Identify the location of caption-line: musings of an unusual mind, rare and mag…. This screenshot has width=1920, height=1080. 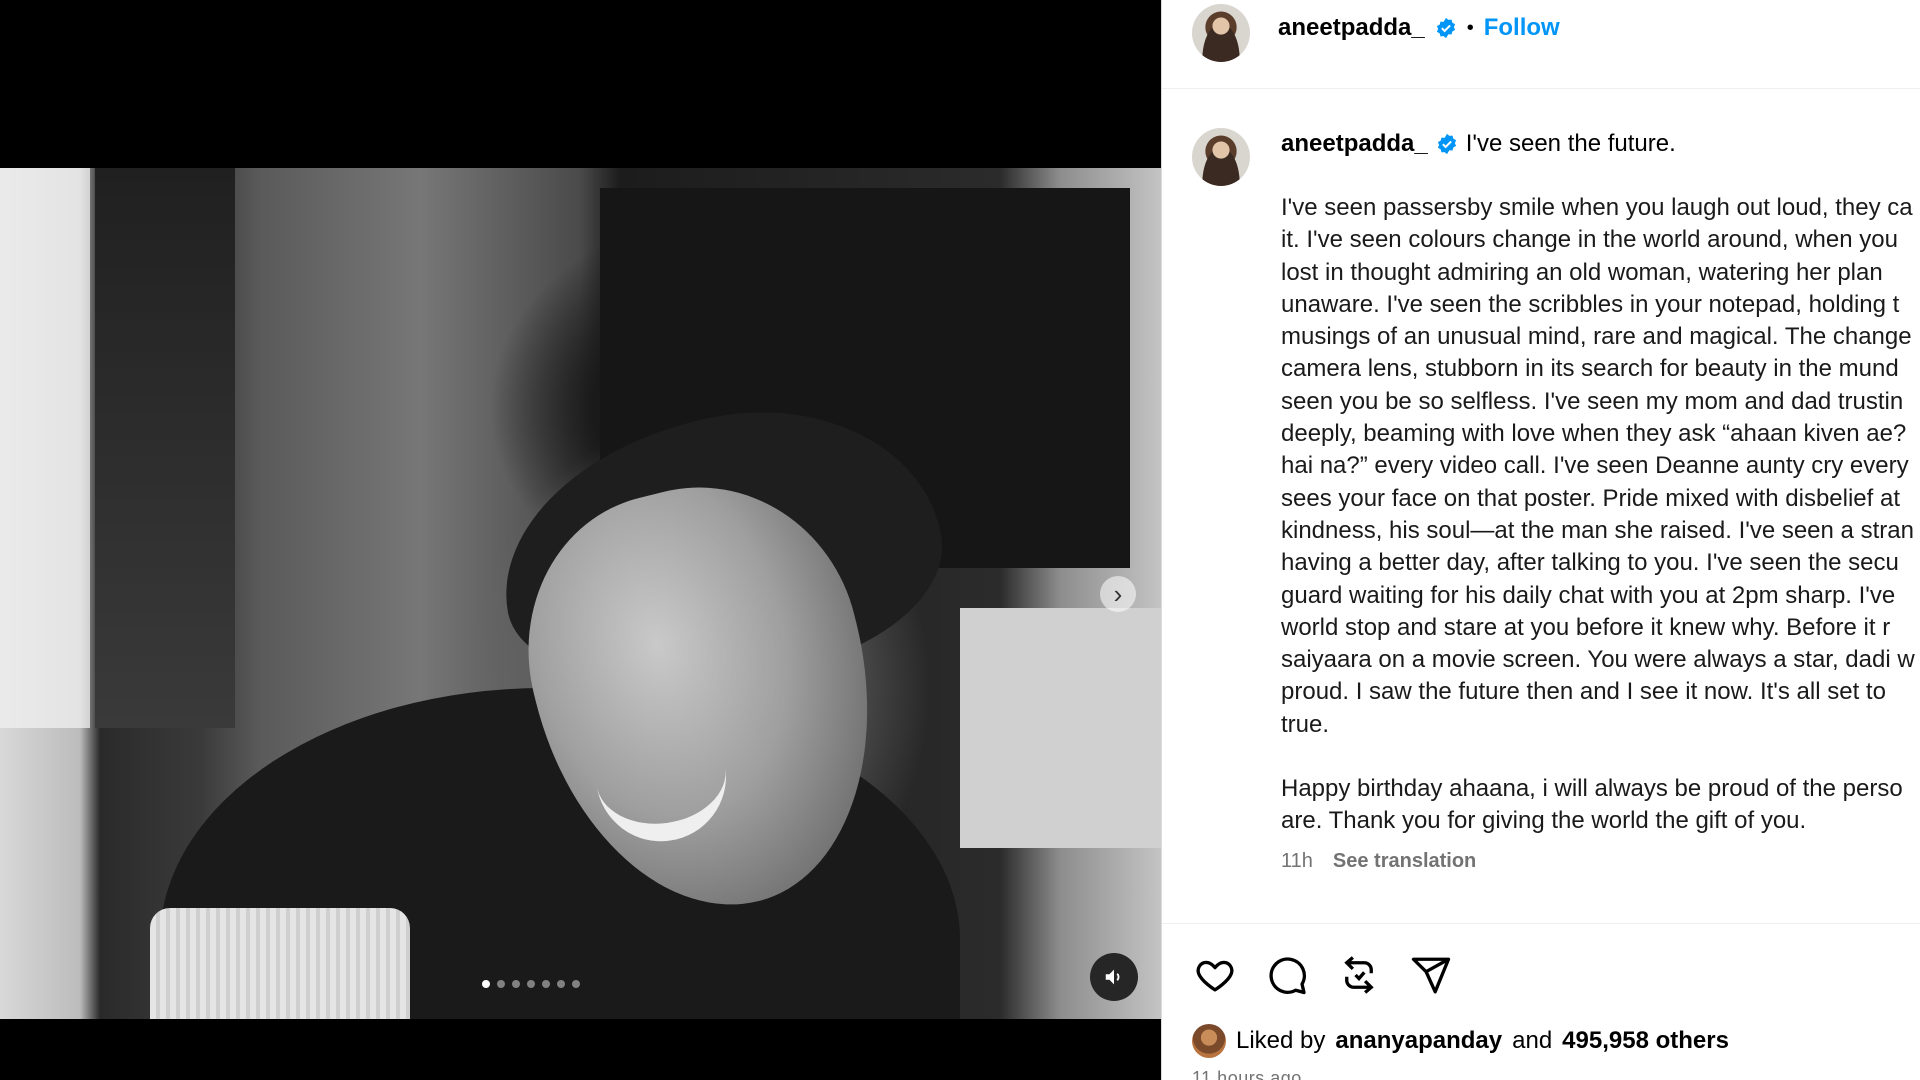
(1596, 337).